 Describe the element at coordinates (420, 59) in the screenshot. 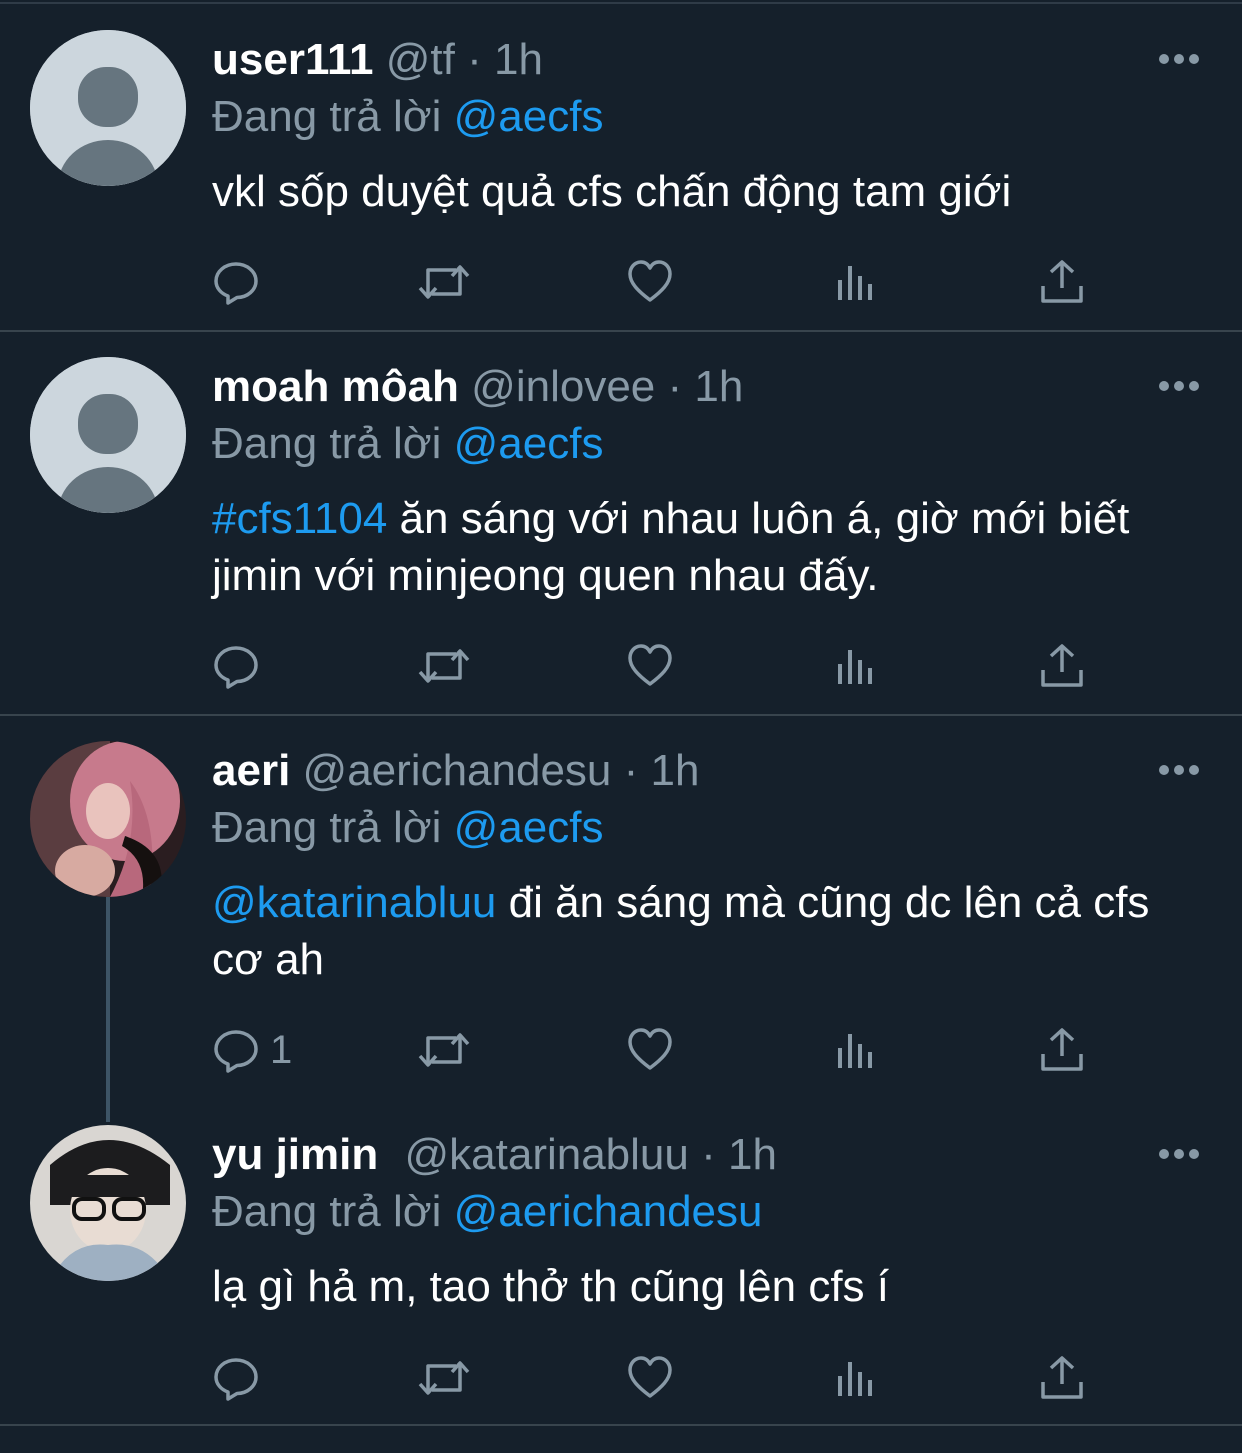

I see `handle: @tf` at that location.